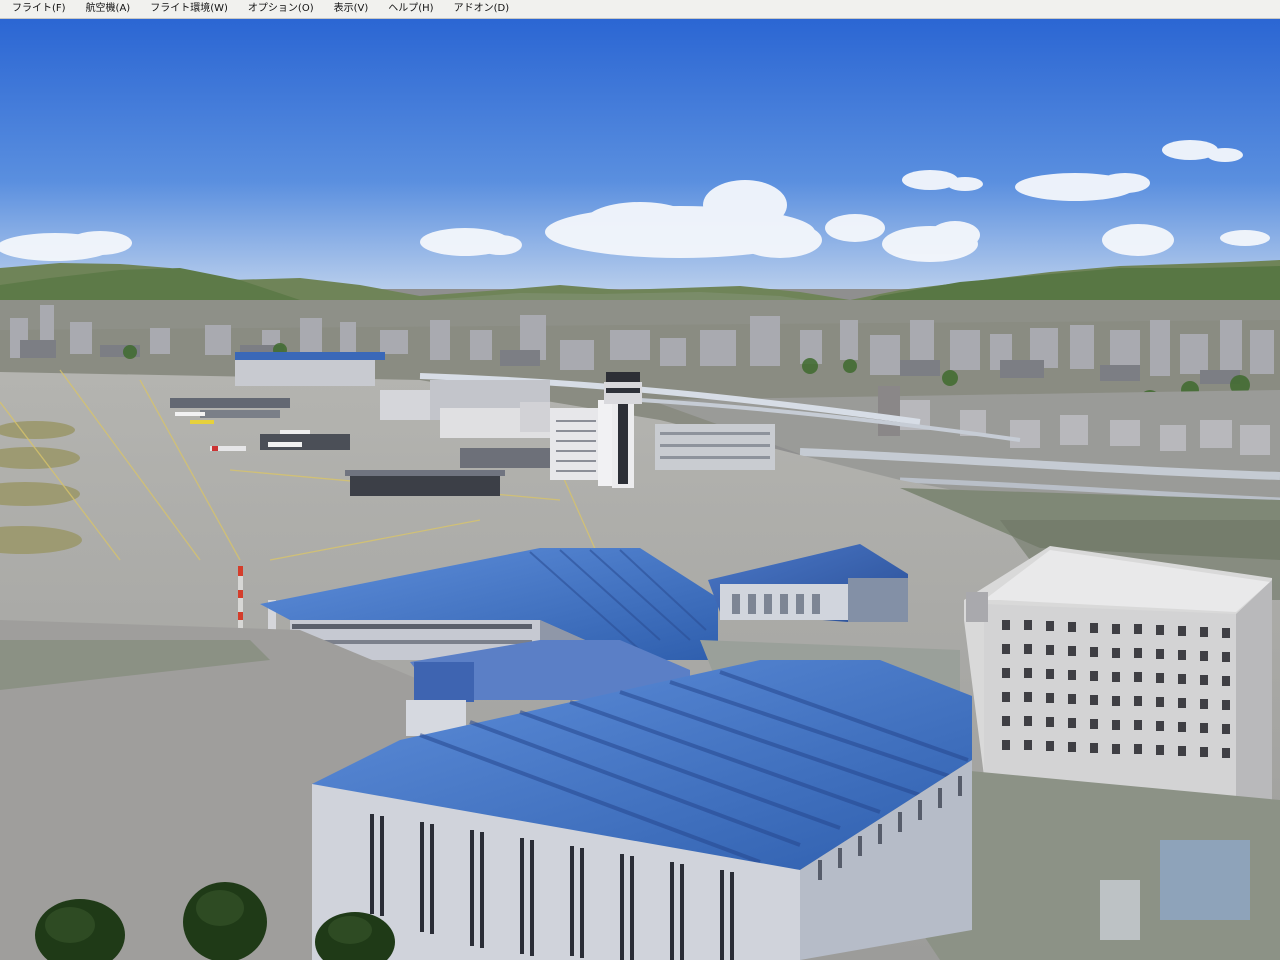 This screenshot has height=960, width=1280. I want to click on menu-aircraft: 航空機(A), so click(106, 9).